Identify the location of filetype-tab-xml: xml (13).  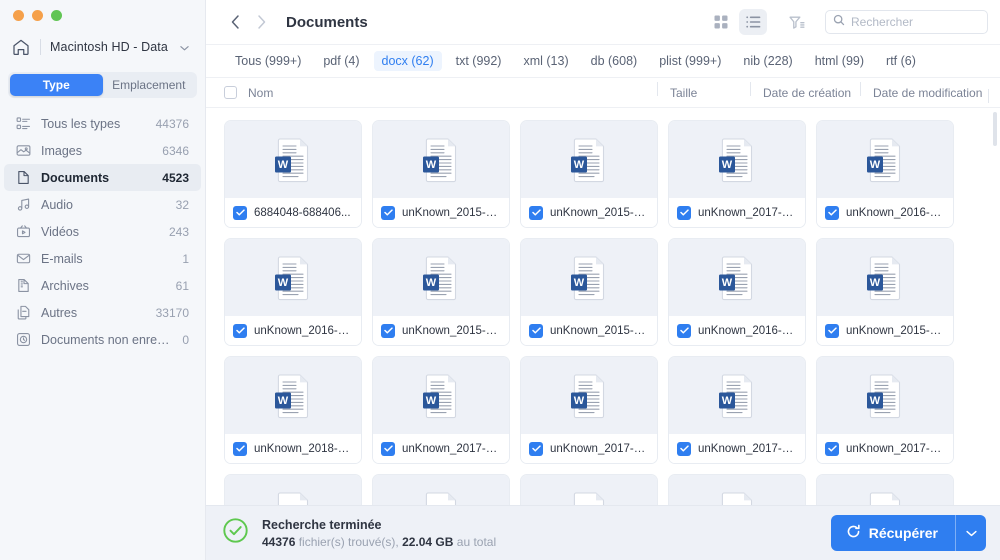
(545, 61).